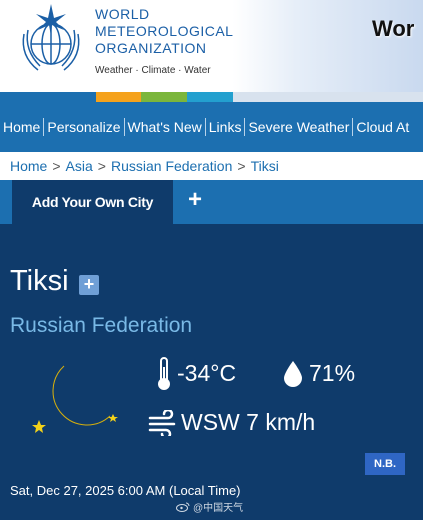 The image size is (423, 520). Describe the element at coordinates (393, 28) in the screenshot. I see `header-banner-text: Wor` at that location.